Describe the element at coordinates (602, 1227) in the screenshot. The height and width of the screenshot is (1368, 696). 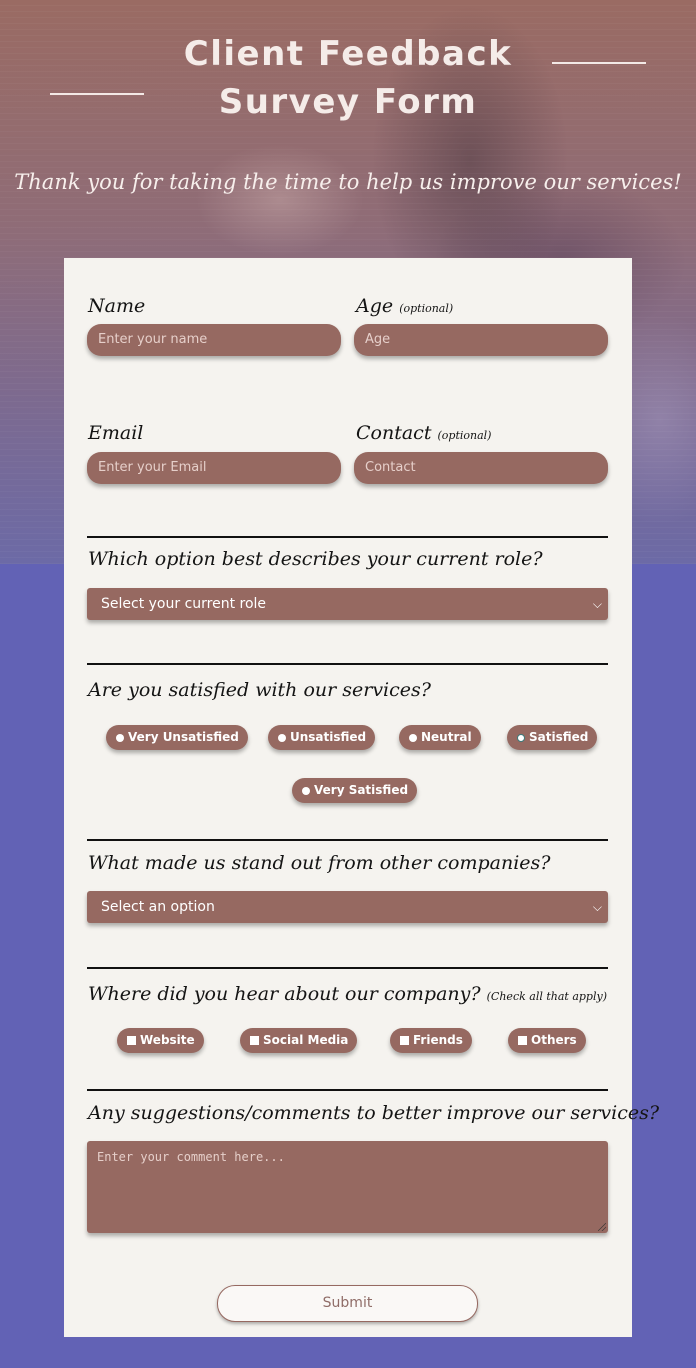
I see `resize-handle-icon` at that location.